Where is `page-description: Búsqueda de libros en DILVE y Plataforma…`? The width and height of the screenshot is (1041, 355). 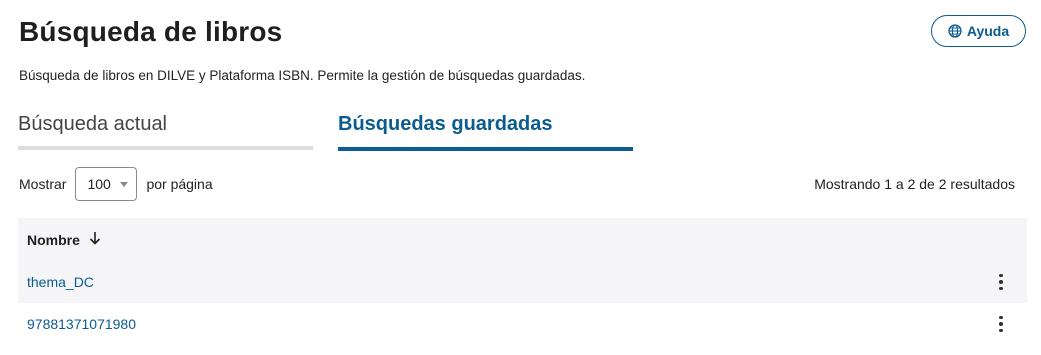
page-description: Búsqueda de libros en DILVE y Plataforma… is located at coordinates (302, 75).